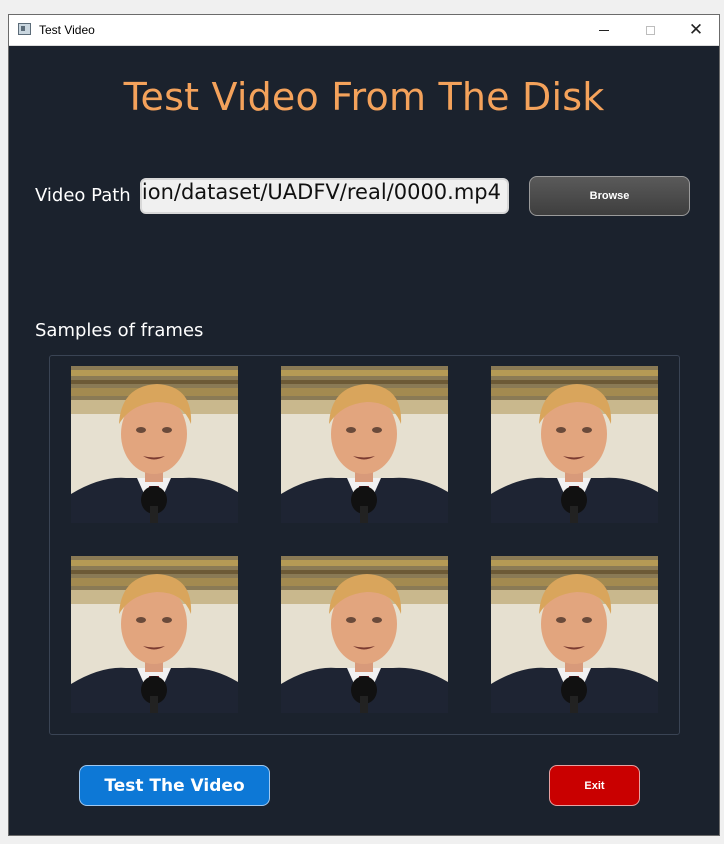  I want to click on close-button: ✕, so click(696, 30).